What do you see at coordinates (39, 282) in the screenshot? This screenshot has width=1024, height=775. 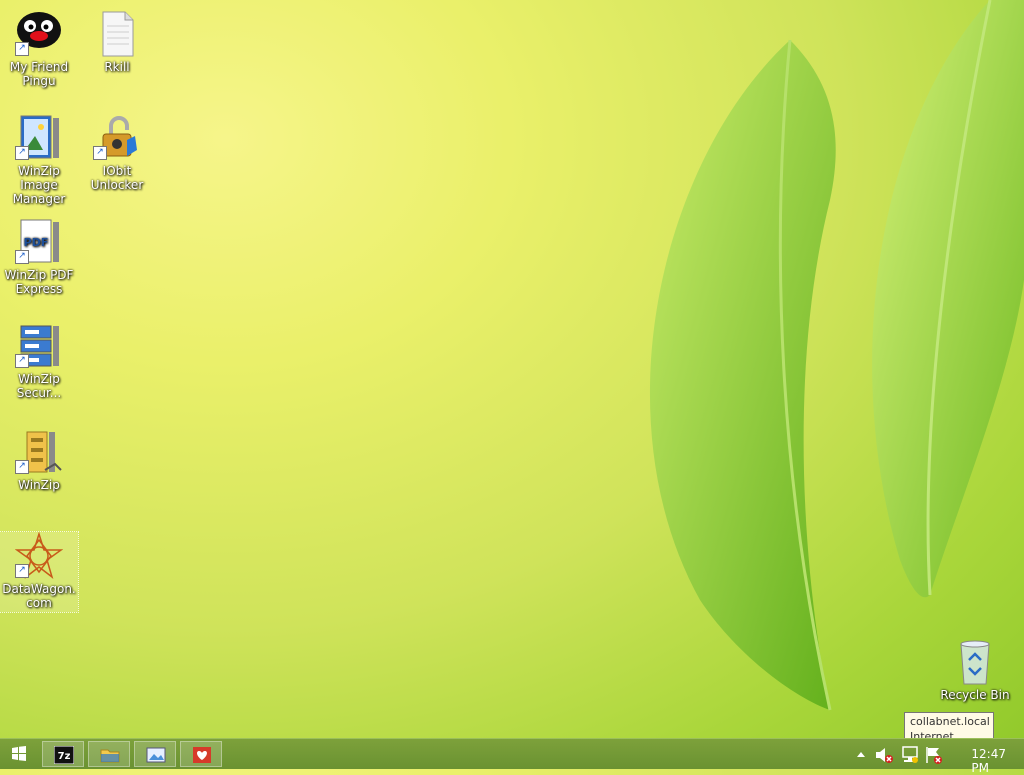 I see `icon-label: WinZip PDF Express` at bounding box center [39, 282].